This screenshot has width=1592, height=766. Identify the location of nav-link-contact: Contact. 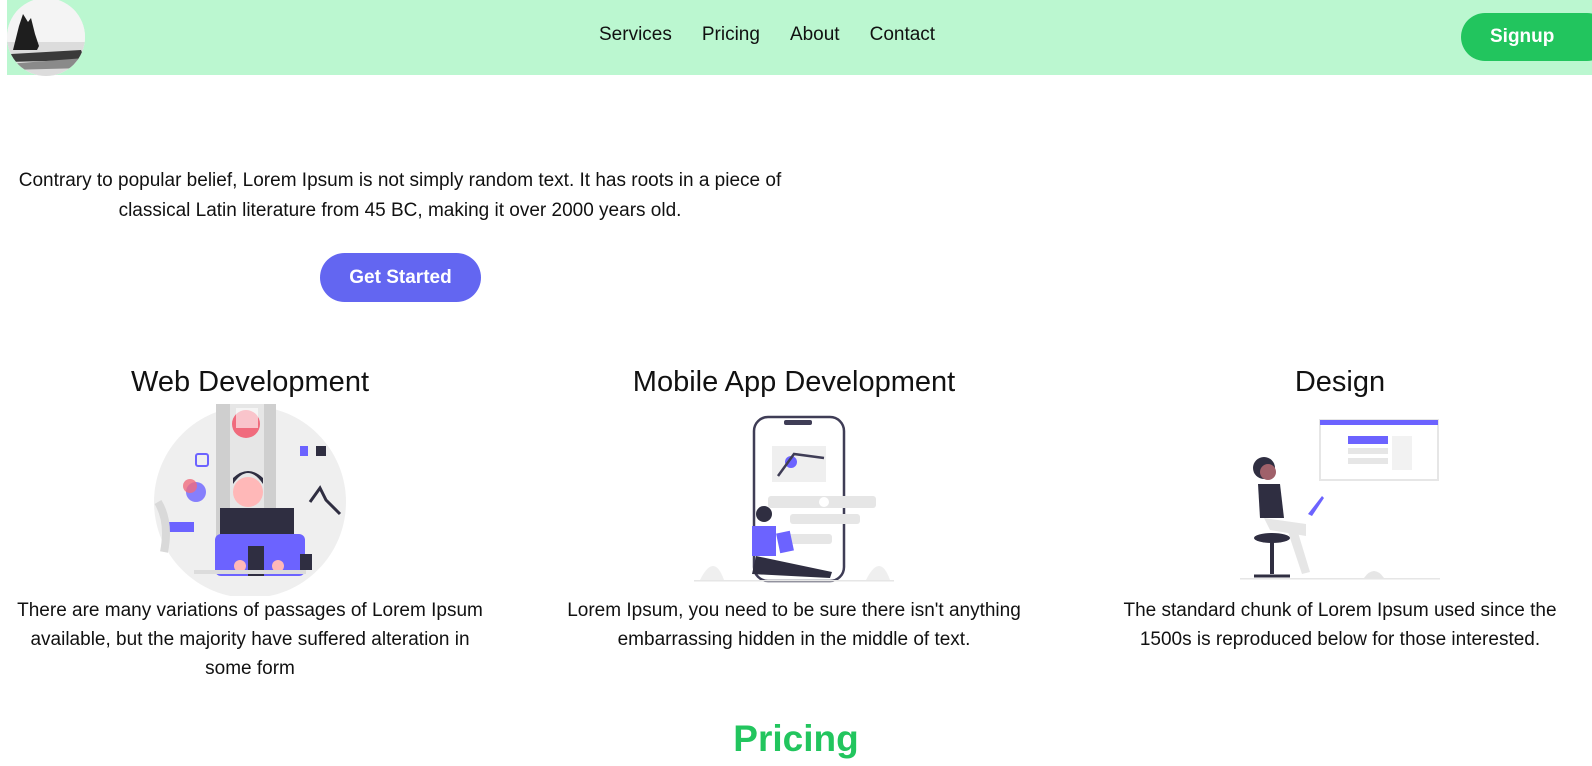
(902, 35).